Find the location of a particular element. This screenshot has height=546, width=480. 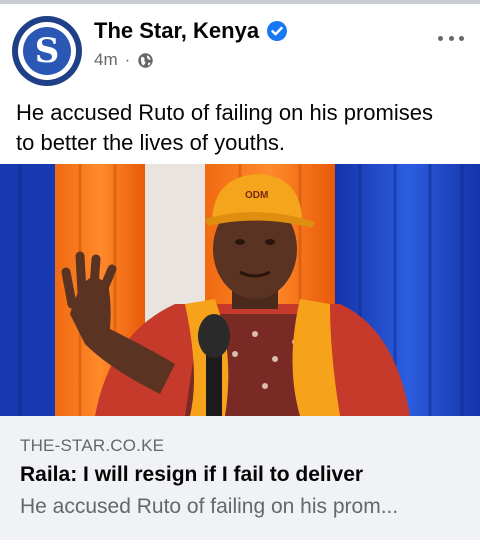

post-timestamp: 4m is located at coordinates (106, 60).